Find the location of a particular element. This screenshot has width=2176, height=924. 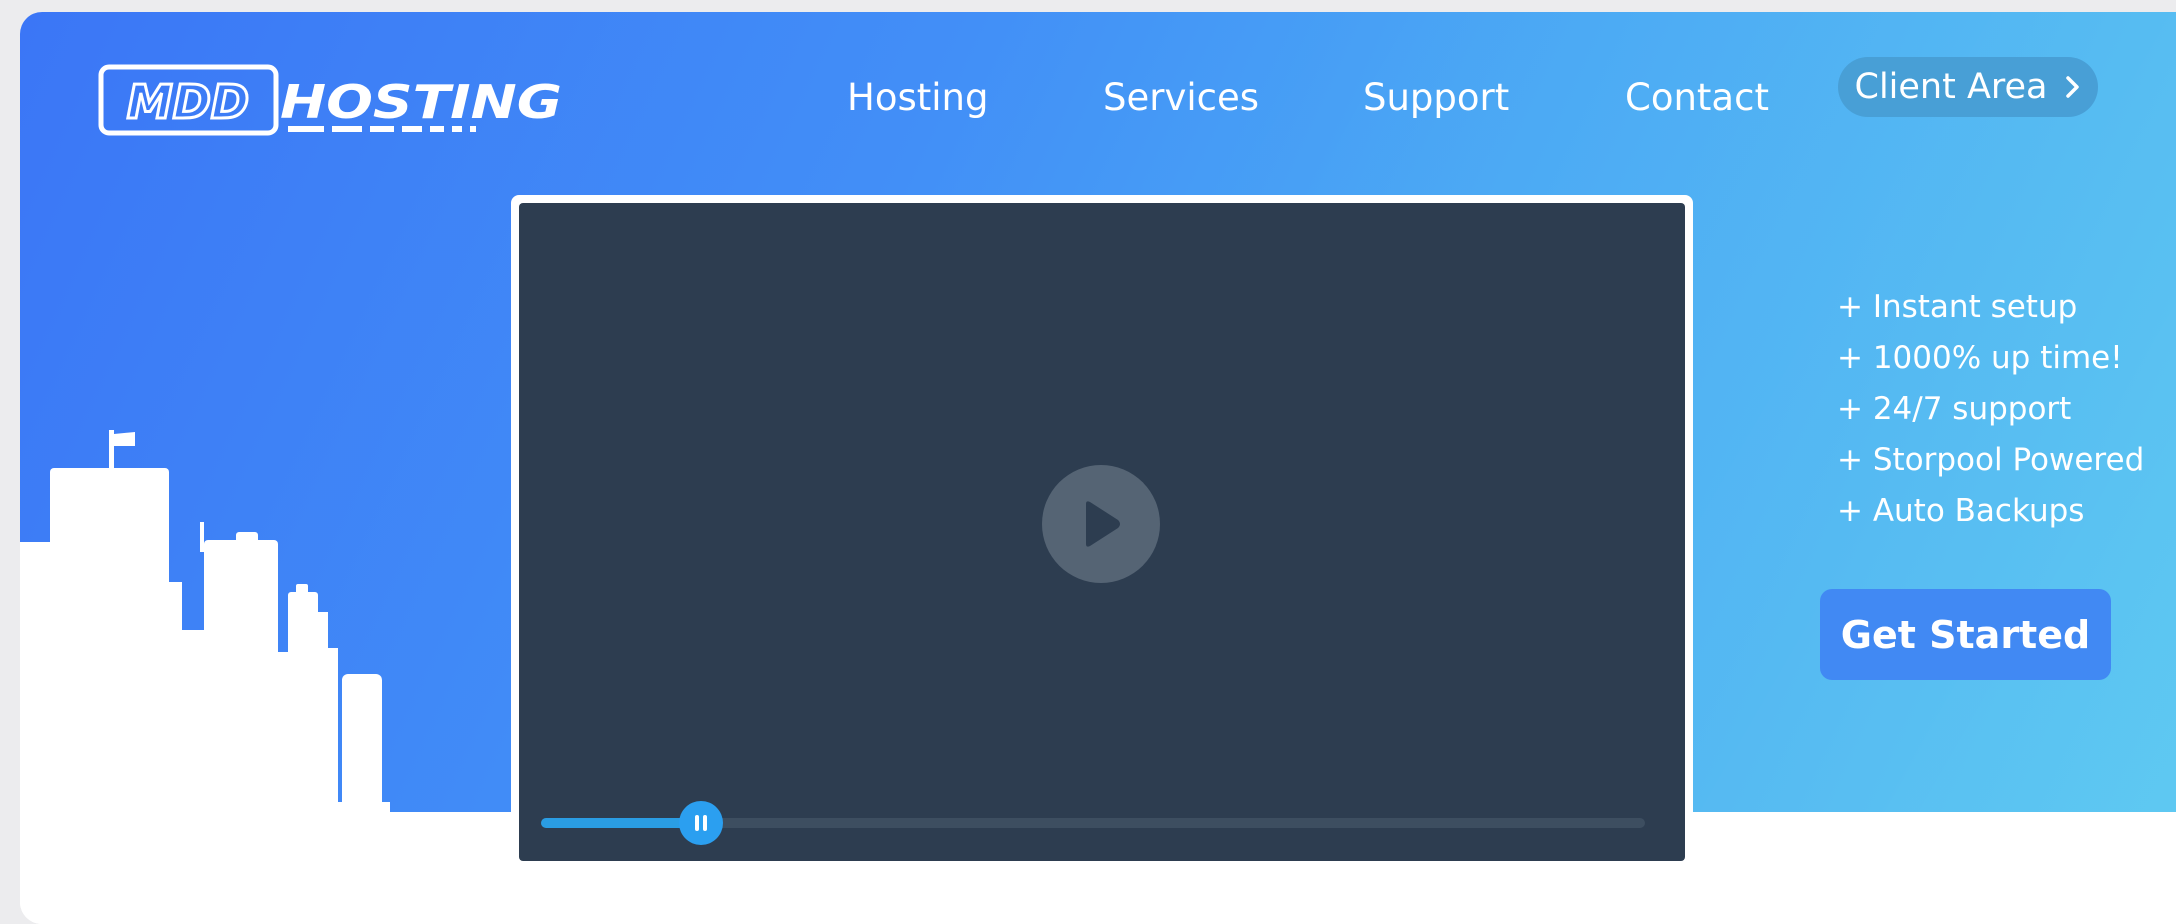

logo: MDD HOSTING is located at coordinates (333, 103).